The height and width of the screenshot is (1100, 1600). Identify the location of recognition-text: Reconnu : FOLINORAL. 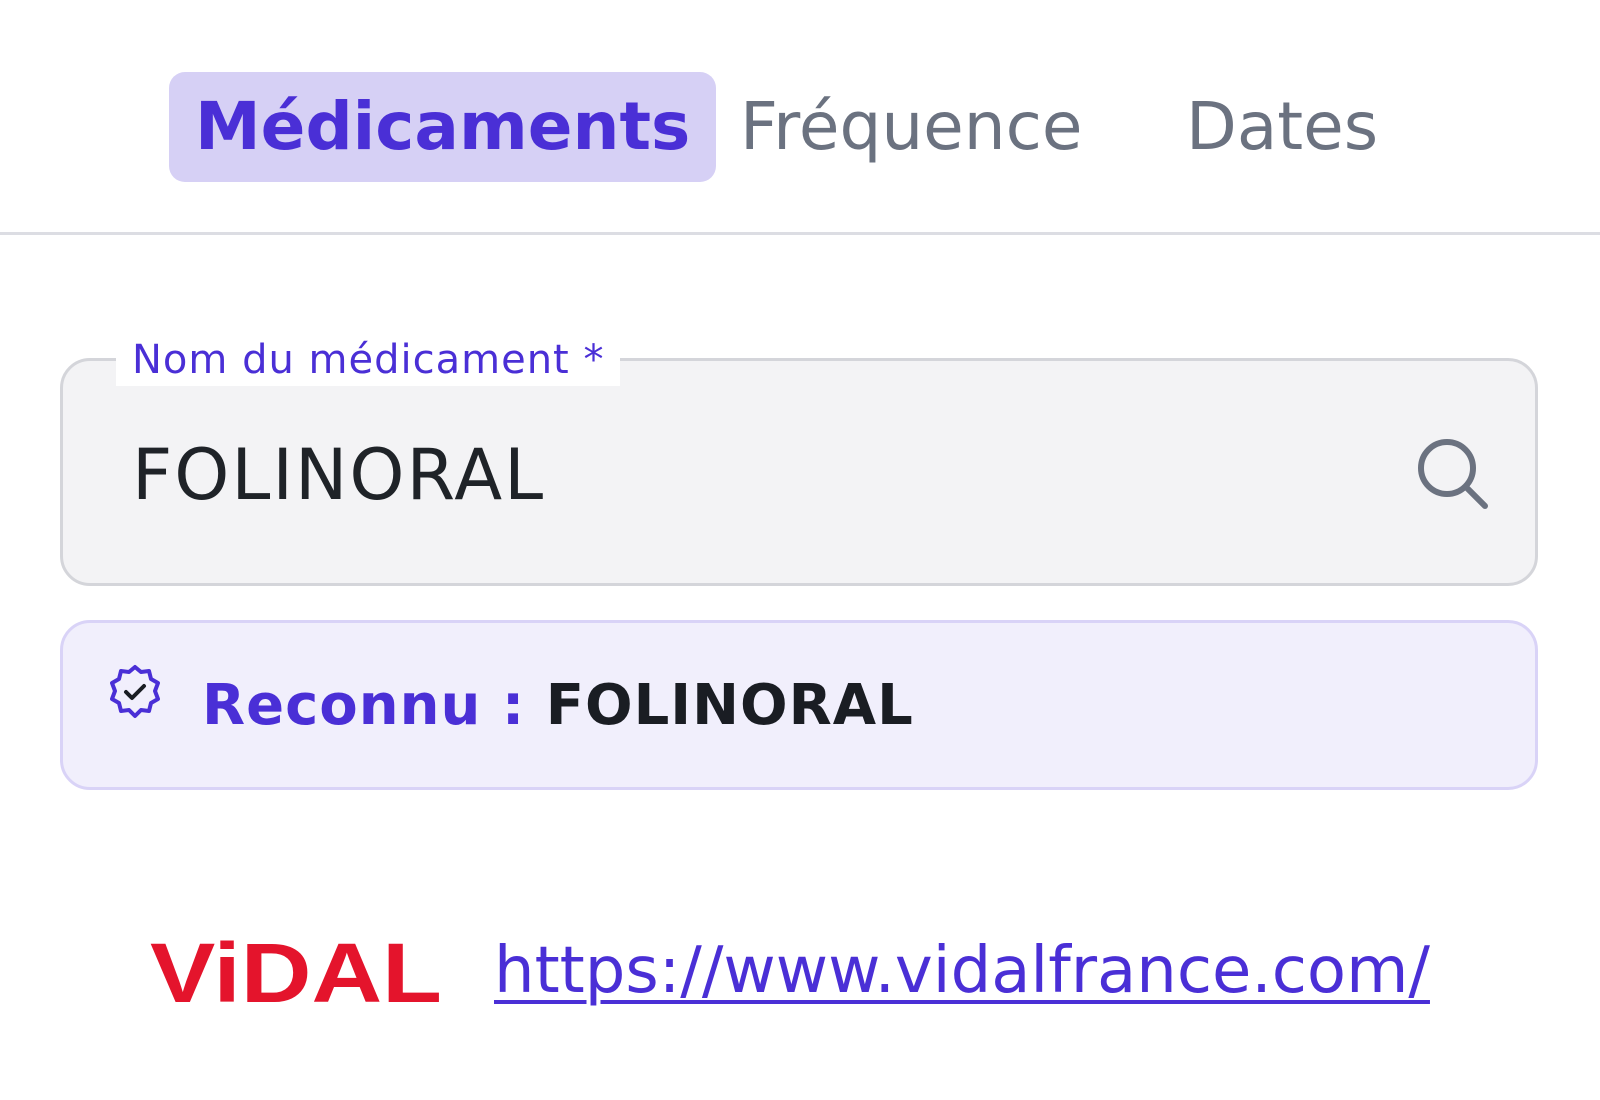
(558, 706).